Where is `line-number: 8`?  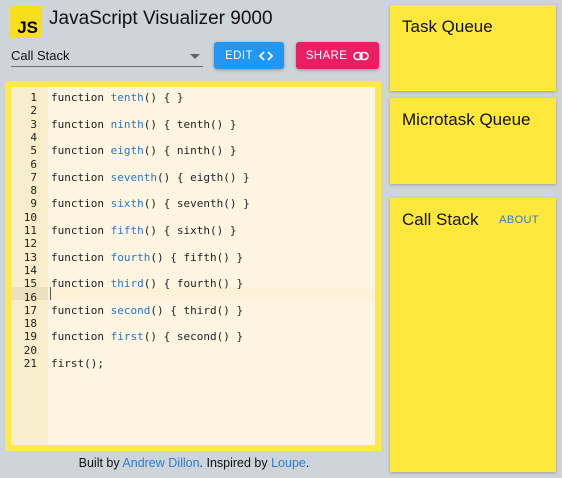
line-number: 8 is located at coordinates (33, 191).